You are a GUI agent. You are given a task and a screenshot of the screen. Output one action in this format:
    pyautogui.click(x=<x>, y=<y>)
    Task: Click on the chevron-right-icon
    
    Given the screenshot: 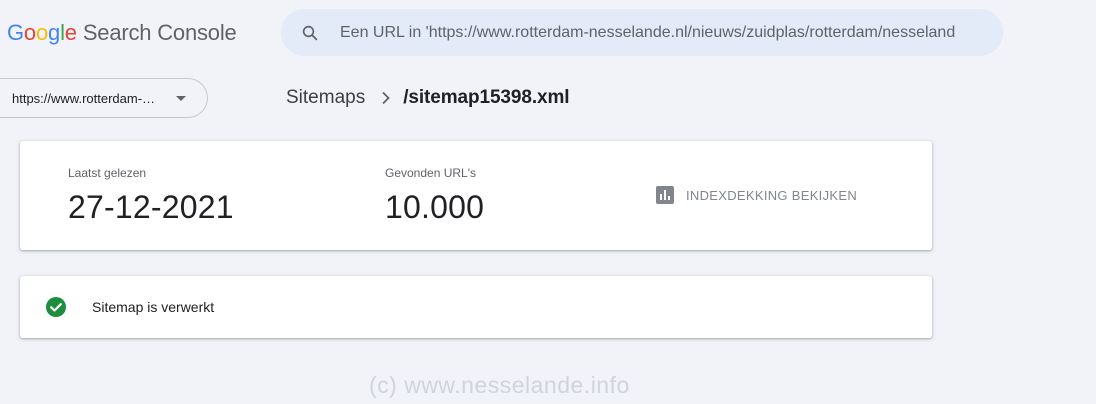 What is the action you would take?
    pyautogui.click(x=386, y=98)
    